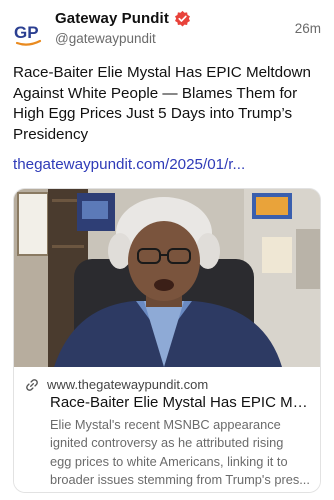  I want to click on card-domain: www.thegatewaypundit.com, so click(128, 384).